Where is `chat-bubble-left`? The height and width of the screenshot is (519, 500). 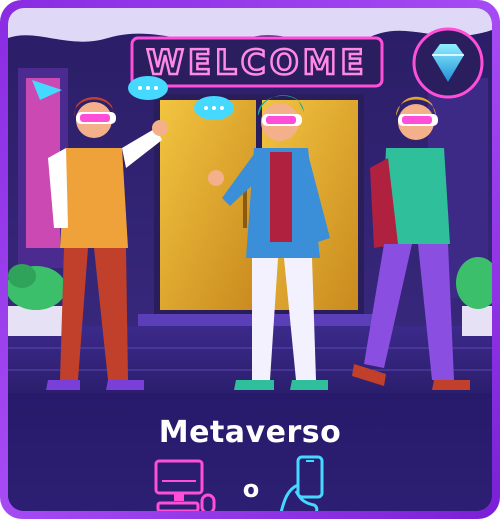
chat-bubble-left is located at coordinates (148, 88).